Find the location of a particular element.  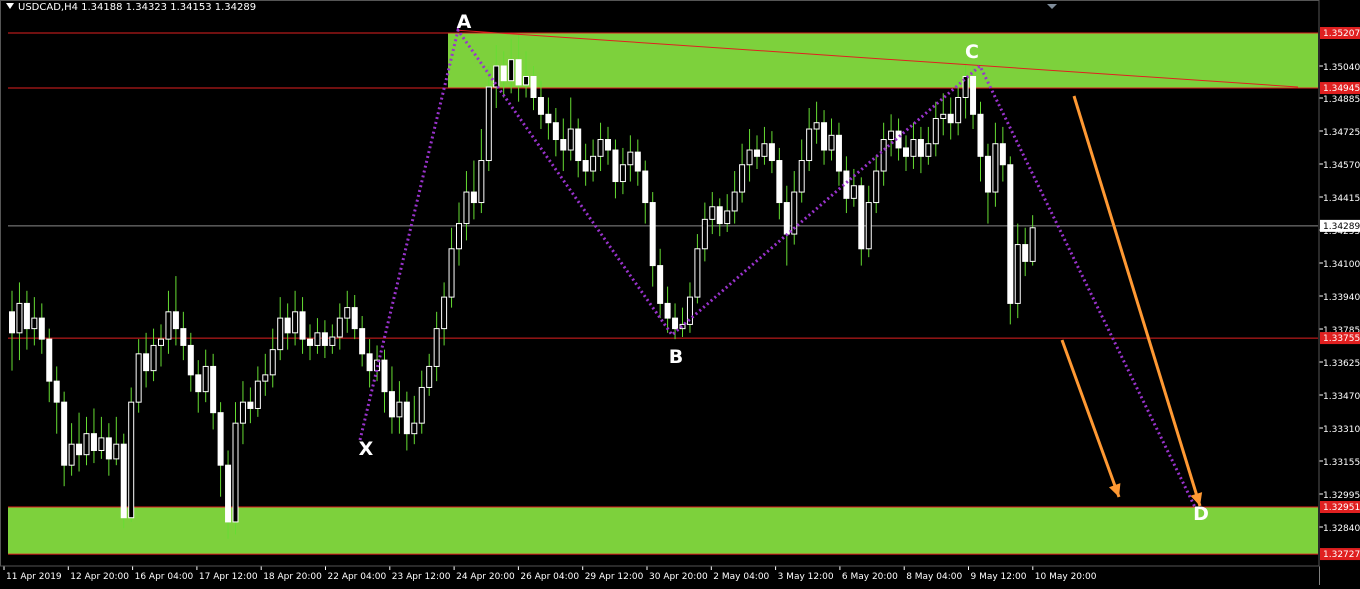

symbol-label: USDCAD,H4 is located at coordinates (48, 7).